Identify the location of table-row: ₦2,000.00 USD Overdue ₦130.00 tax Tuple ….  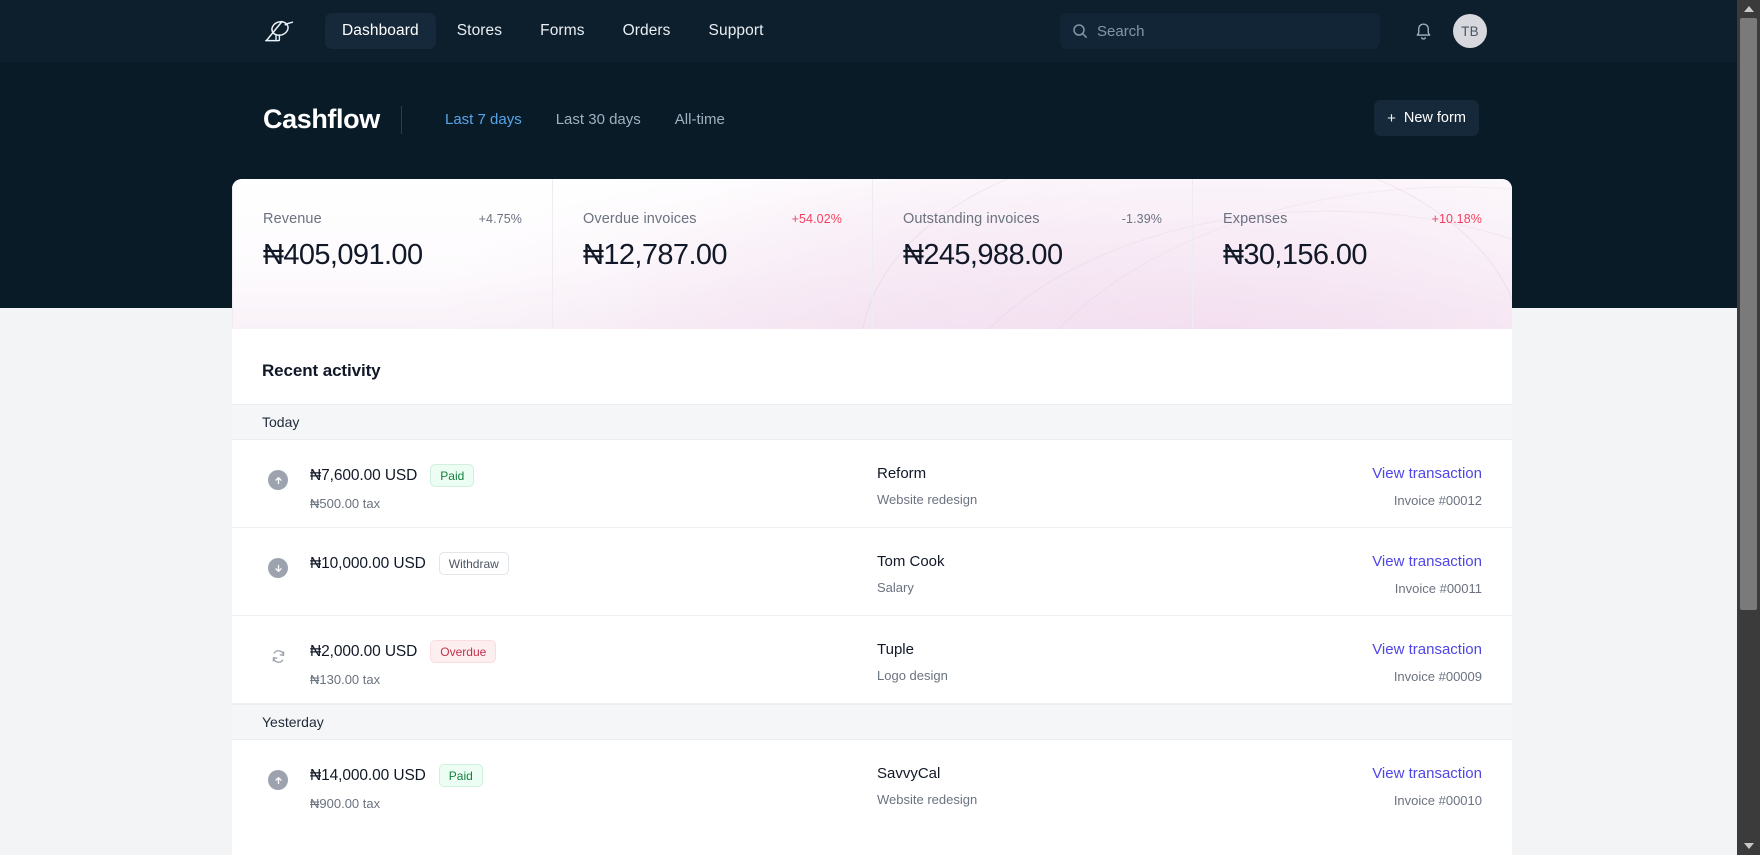
(872, 660).